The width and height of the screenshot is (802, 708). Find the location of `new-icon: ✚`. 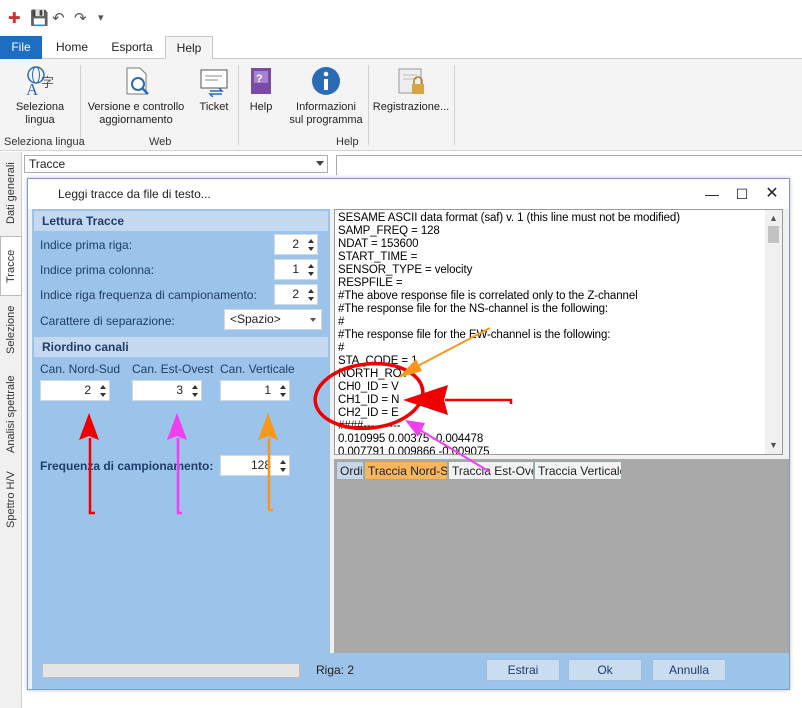

new-icon: ✚ is located at coordinates (14, 18).